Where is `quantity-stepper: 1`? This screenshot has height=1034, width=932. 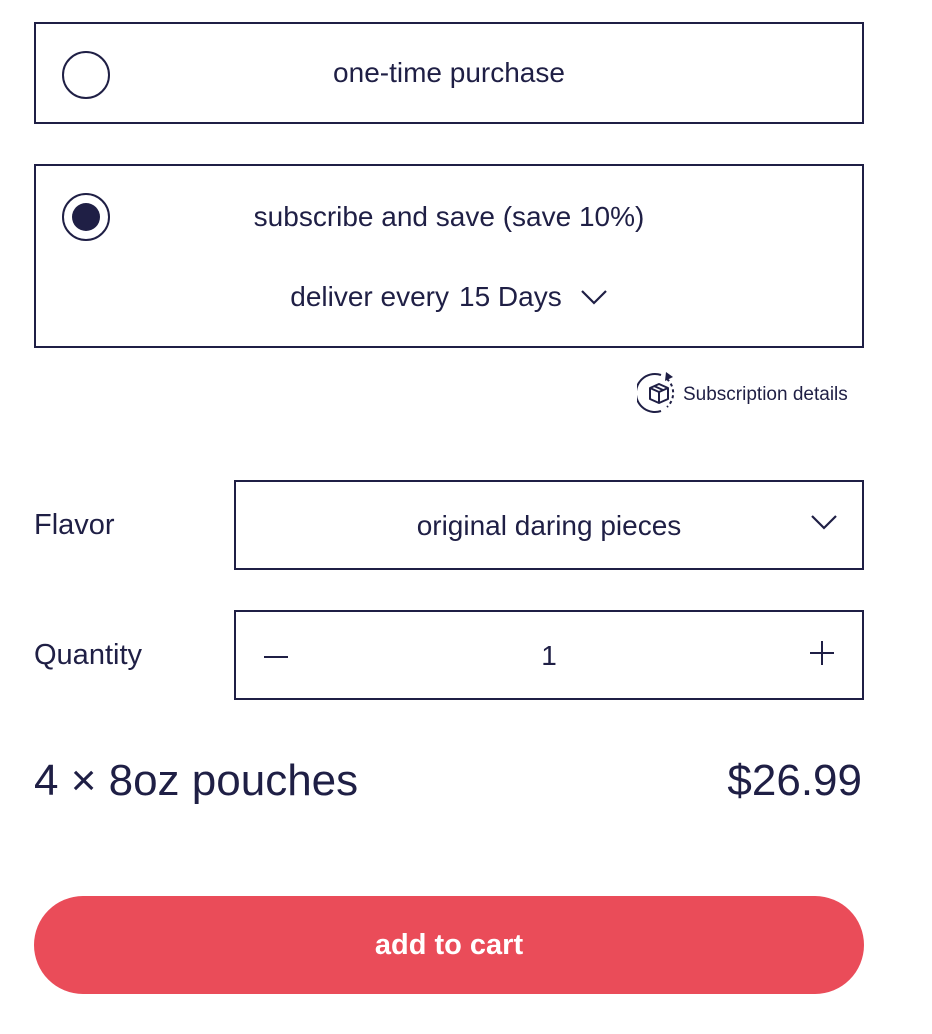
quantity-stepper: 1 is located at coordinates (549, 655).